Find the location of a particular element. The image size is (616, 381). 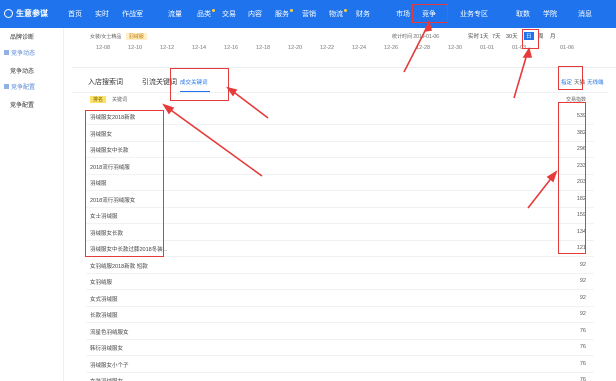

sidebar-item-0: 品牌诊断 is located at coordinates (22, 36).